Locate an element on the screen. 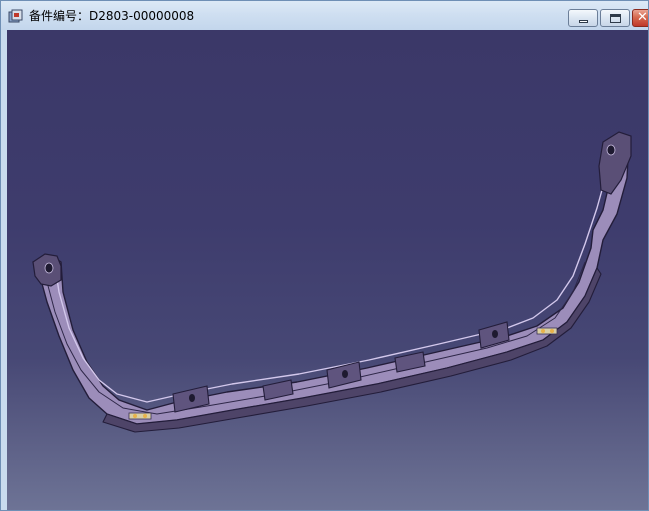  close-button: ✕ is located at coordinates (640, 18).